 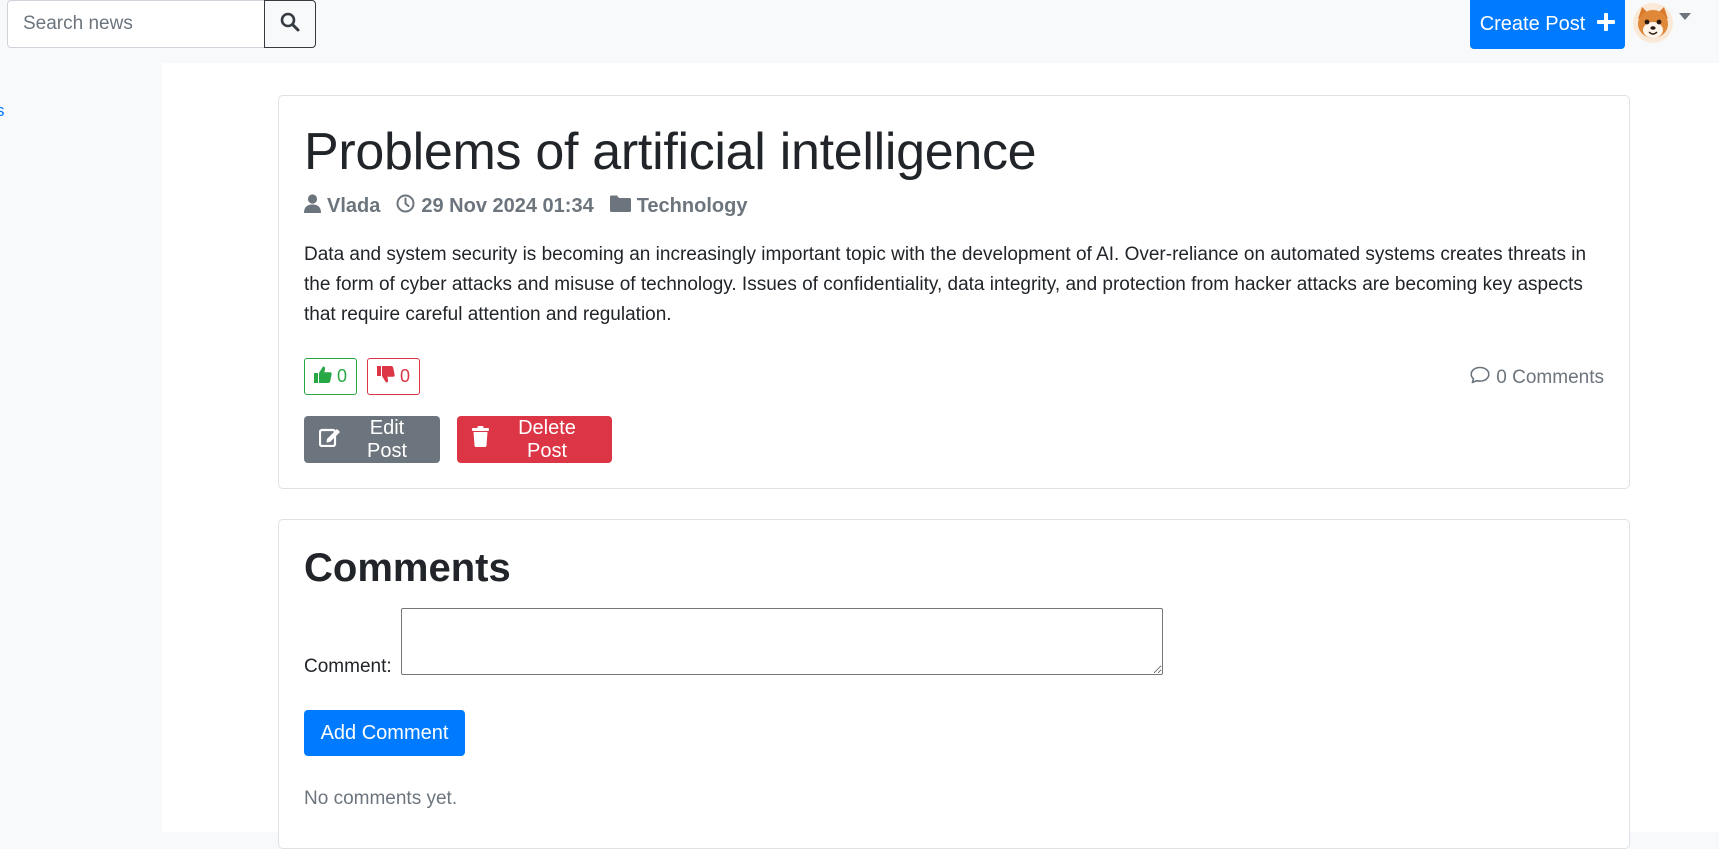 What do you see at coordinates (692, 206) in the screenshot?
I see `category-text: Technology` at bounding box center [692, 206].